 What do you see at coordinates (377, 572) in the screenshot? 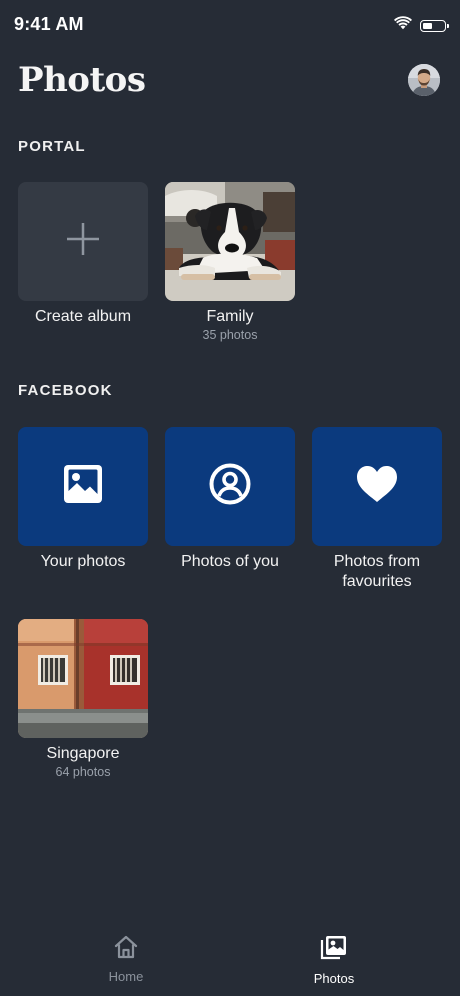
I see `photos-from-favourites-label: Photos from favourites` at bounding box center [377, 572].